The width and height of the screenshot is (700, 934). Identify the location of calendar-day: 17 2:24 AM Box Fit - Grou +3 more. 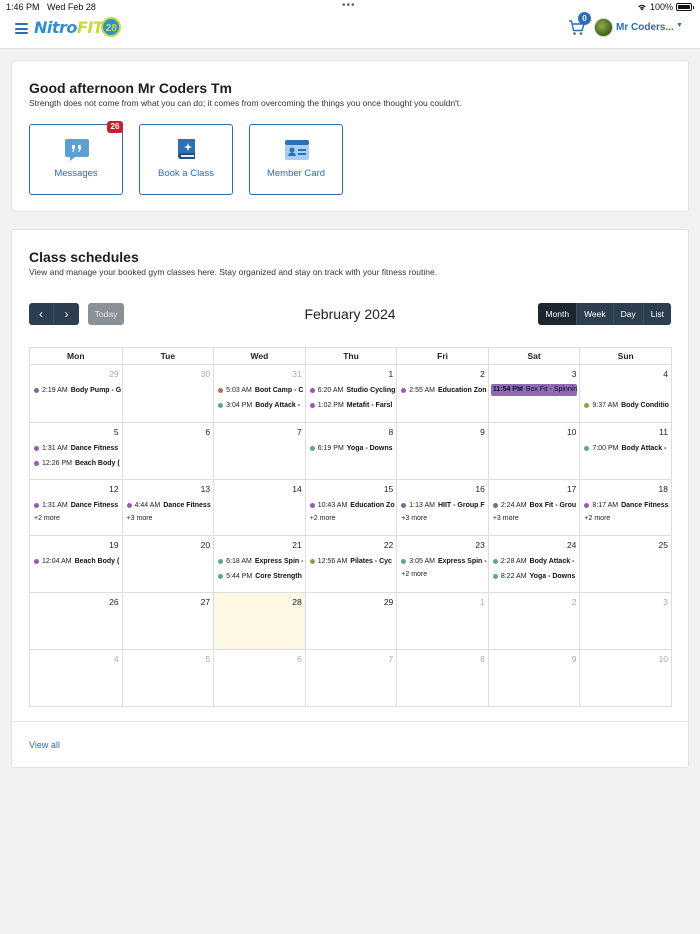
(533, 507).